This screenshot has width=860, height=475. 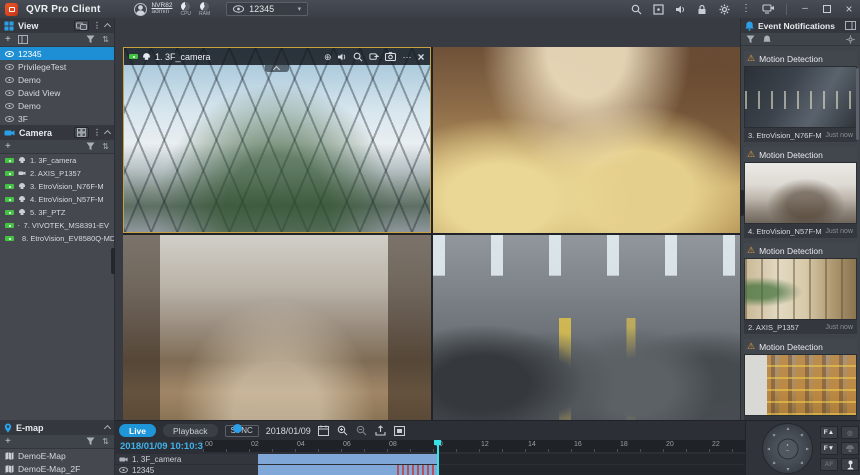 I want to click on dpad-down-left-icon: ▲, so click(x=774, y=463).